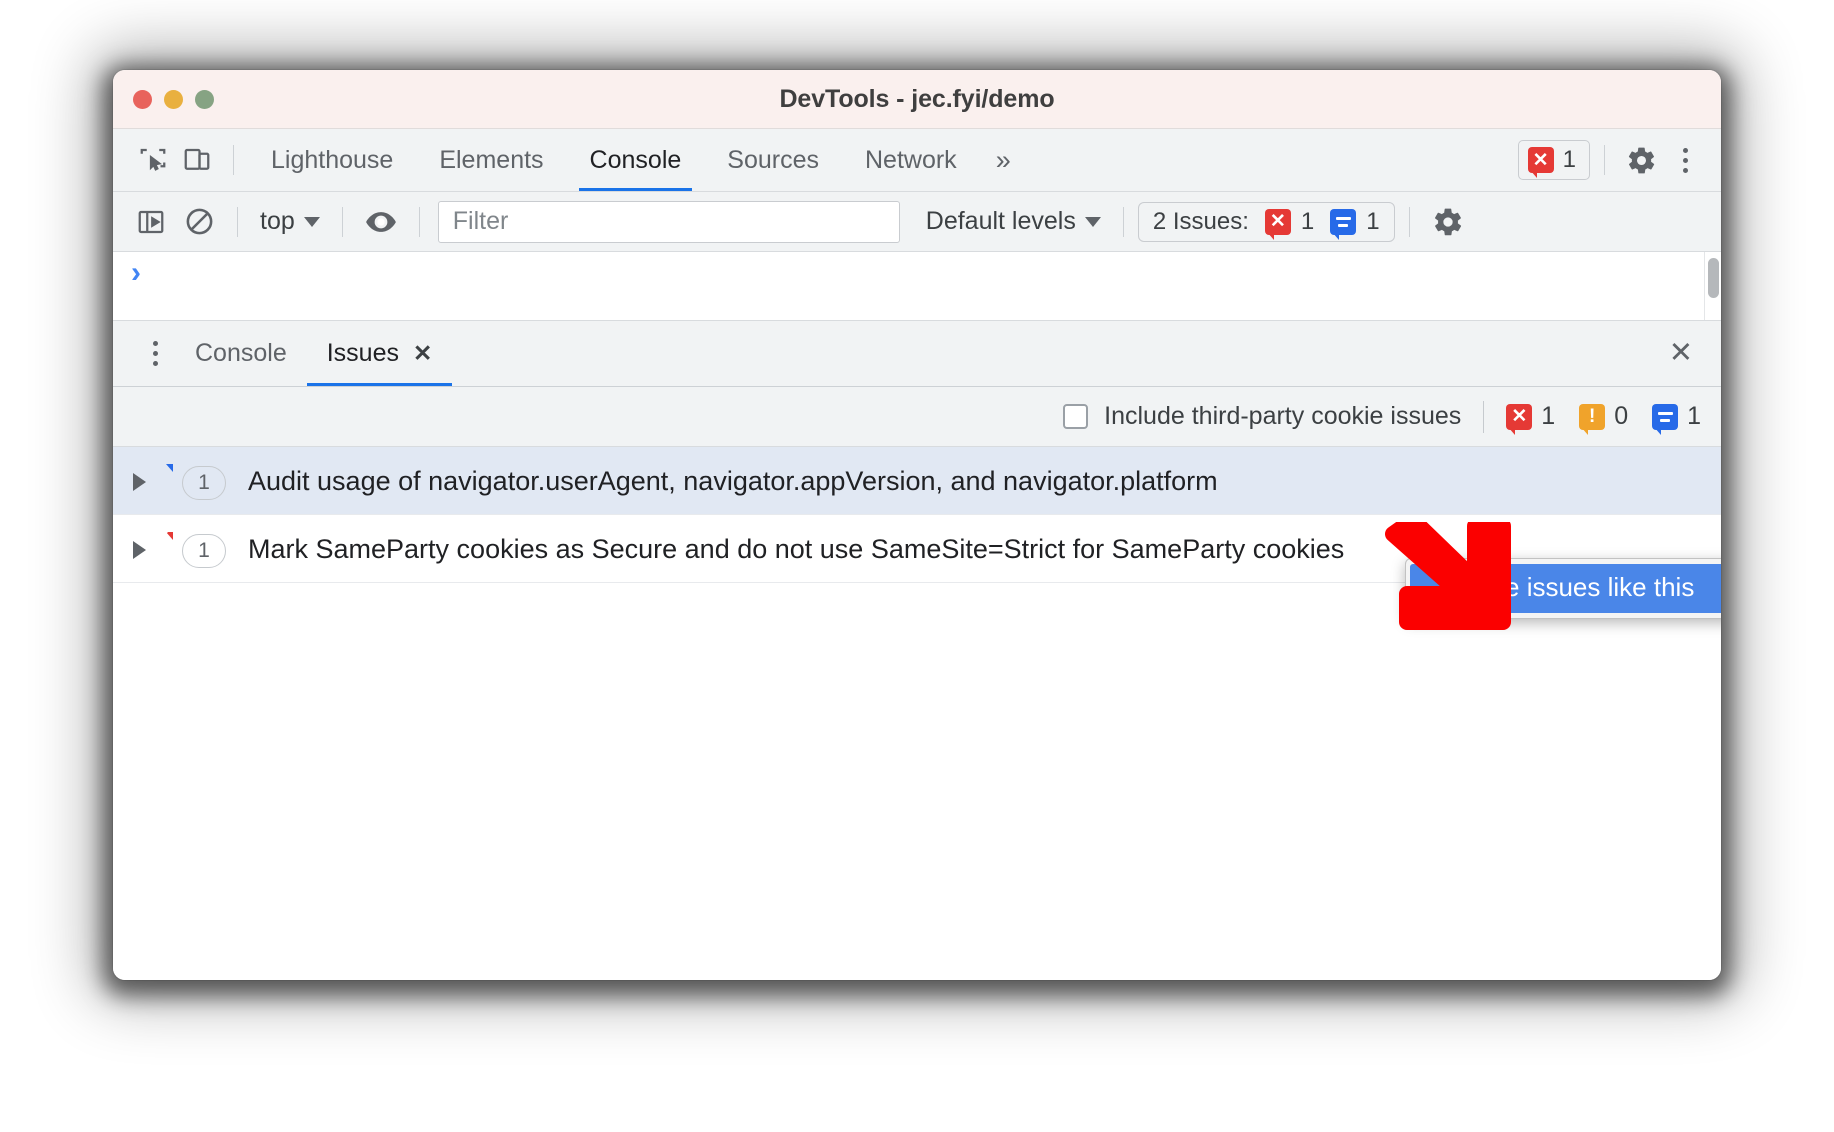 This screenshot has width=1834, height=1132. I want to click on log-levels-selector: Default levels, so click(1013, 221).